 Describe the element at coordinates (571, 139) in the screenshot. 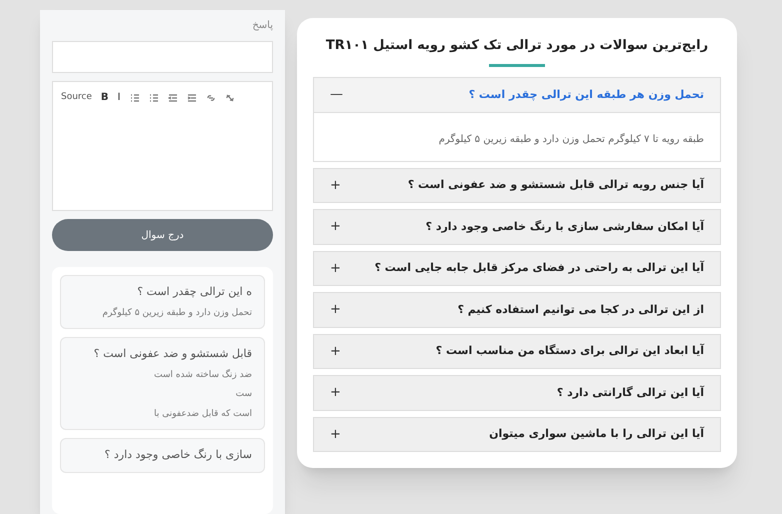

I see `answer-text: طبقه رویه تا ۷ کیلوگرم تحمل وزن دارد و طبقه زیرین ۵ کیلوگرم` at that location.